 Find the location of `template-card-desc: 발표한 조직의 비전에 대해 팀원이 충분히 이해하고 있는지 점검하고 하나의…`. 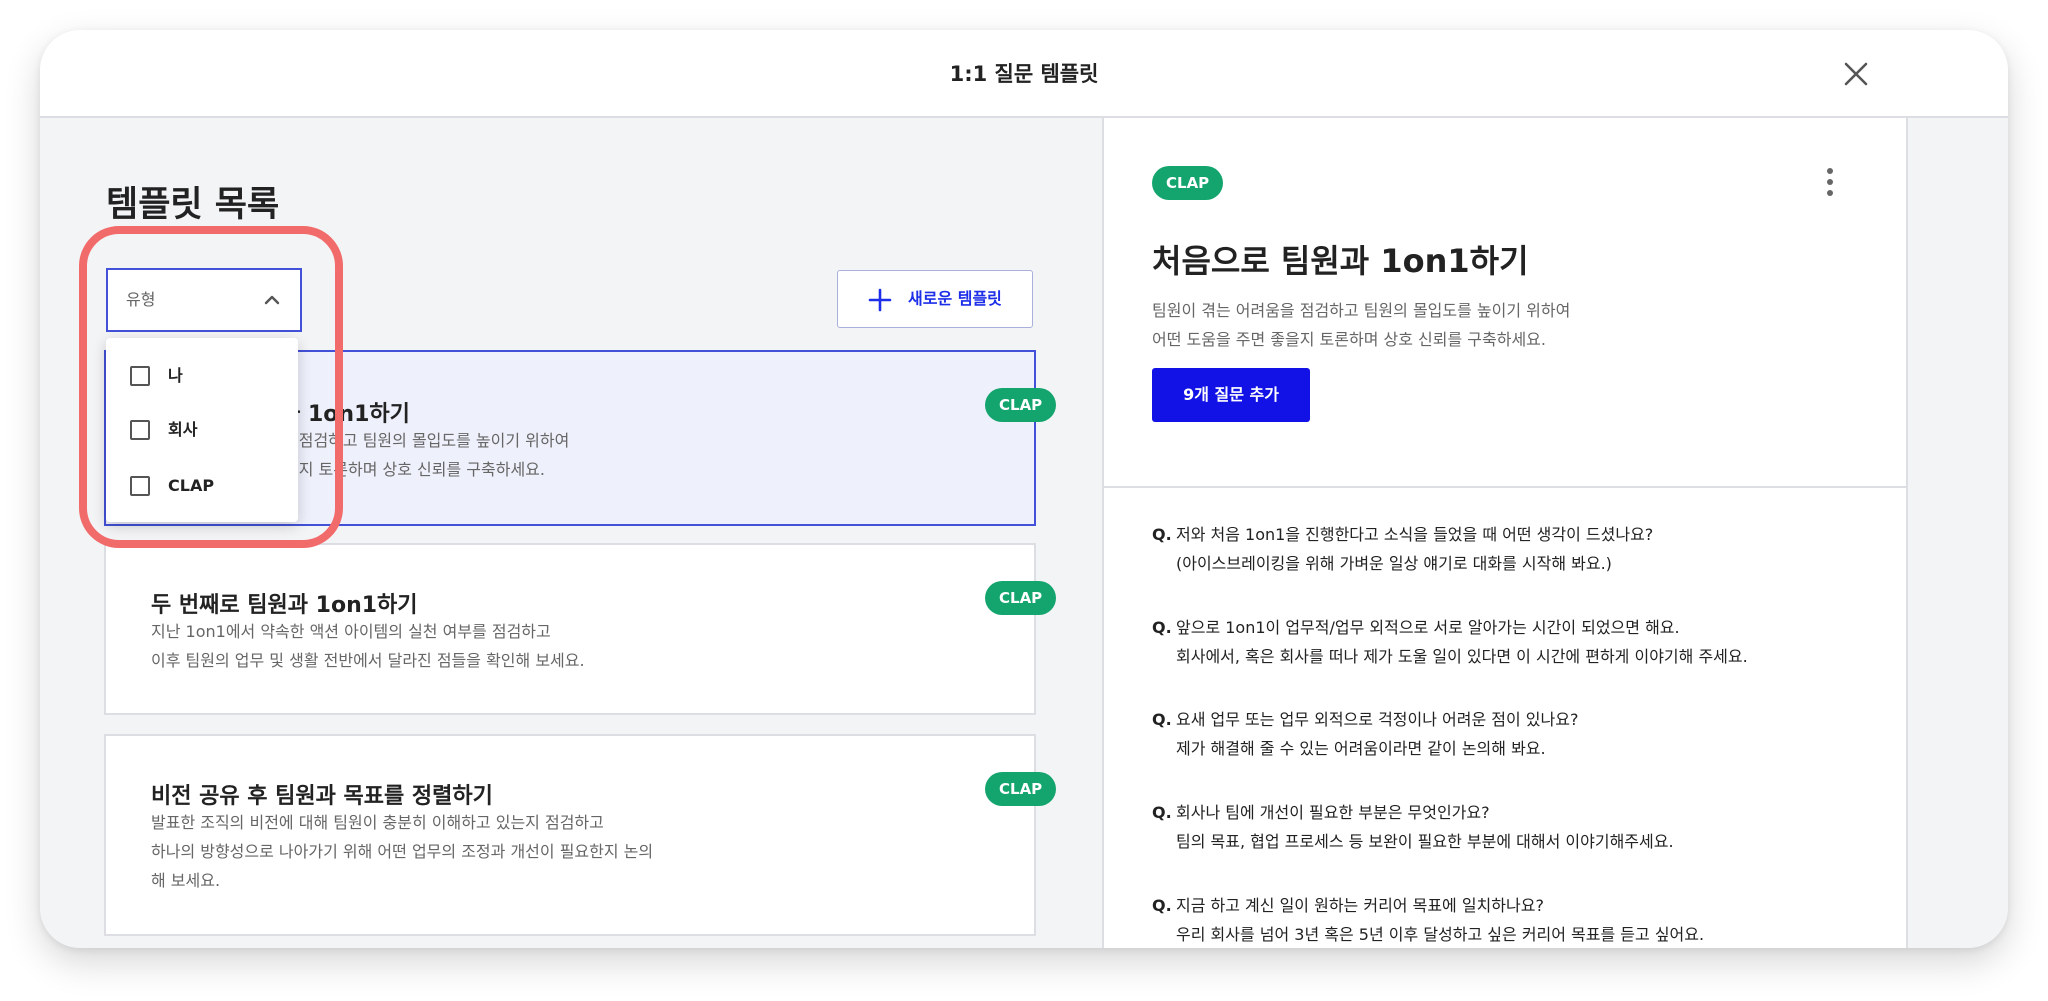

template-card-desc: 발표한 조직의 비전에 대해 팀원이 충분히 이해하고 있는지 점검하고 하나의… is located at coordinates (431, 851).